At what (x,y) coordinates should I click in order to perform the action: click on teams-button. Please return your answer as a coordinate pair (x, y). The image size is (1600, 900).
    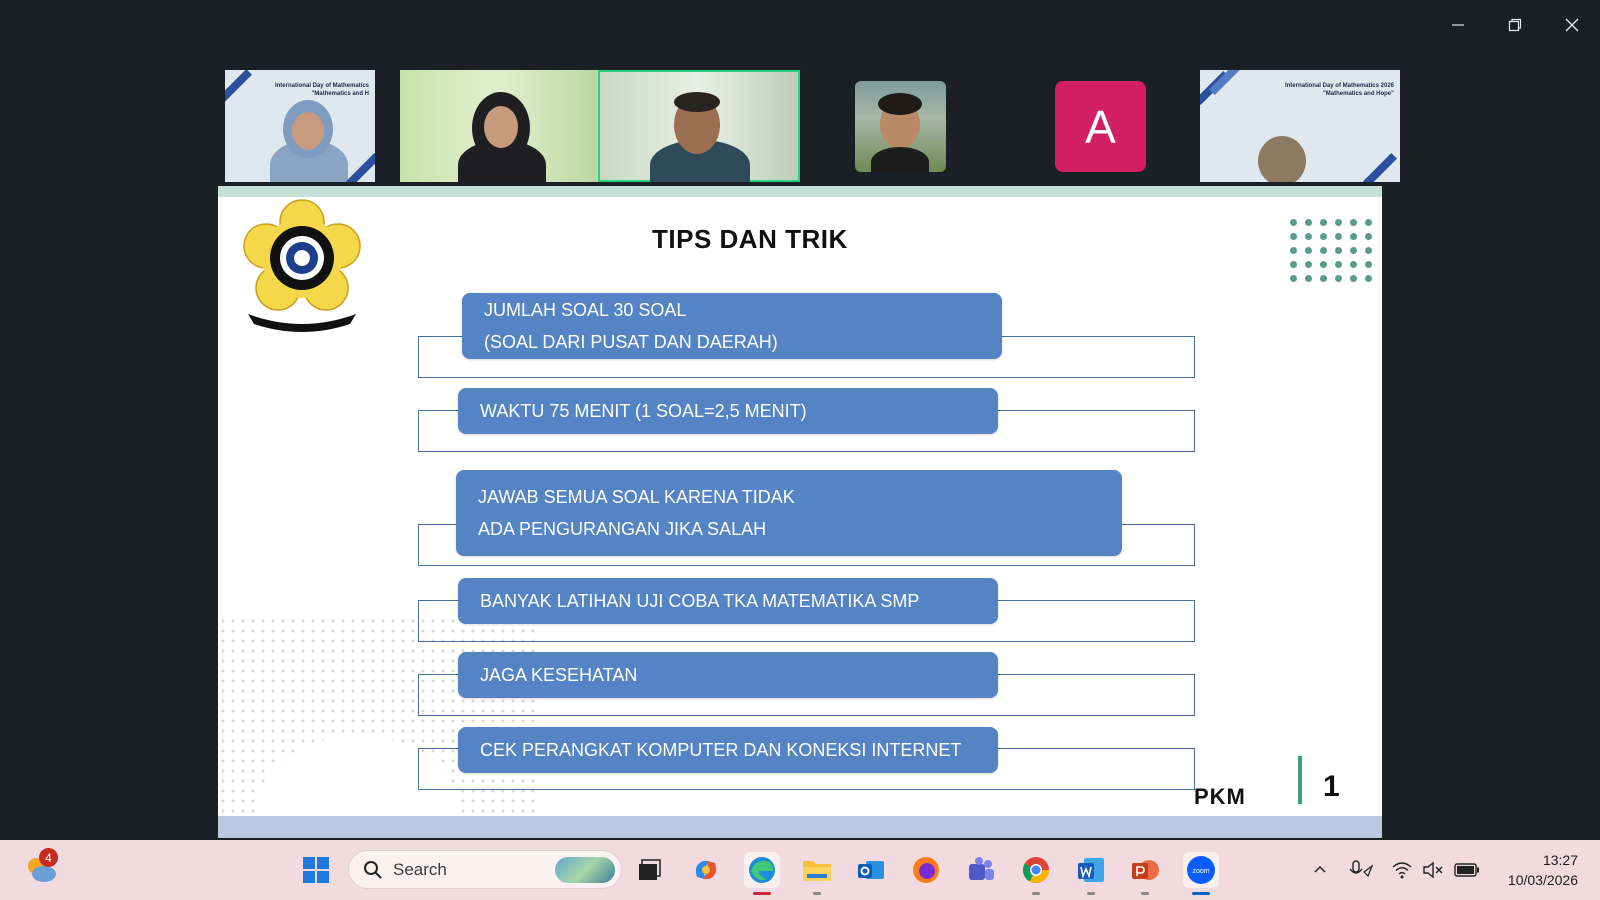
    Looking at the image, I should click on (981, 870).